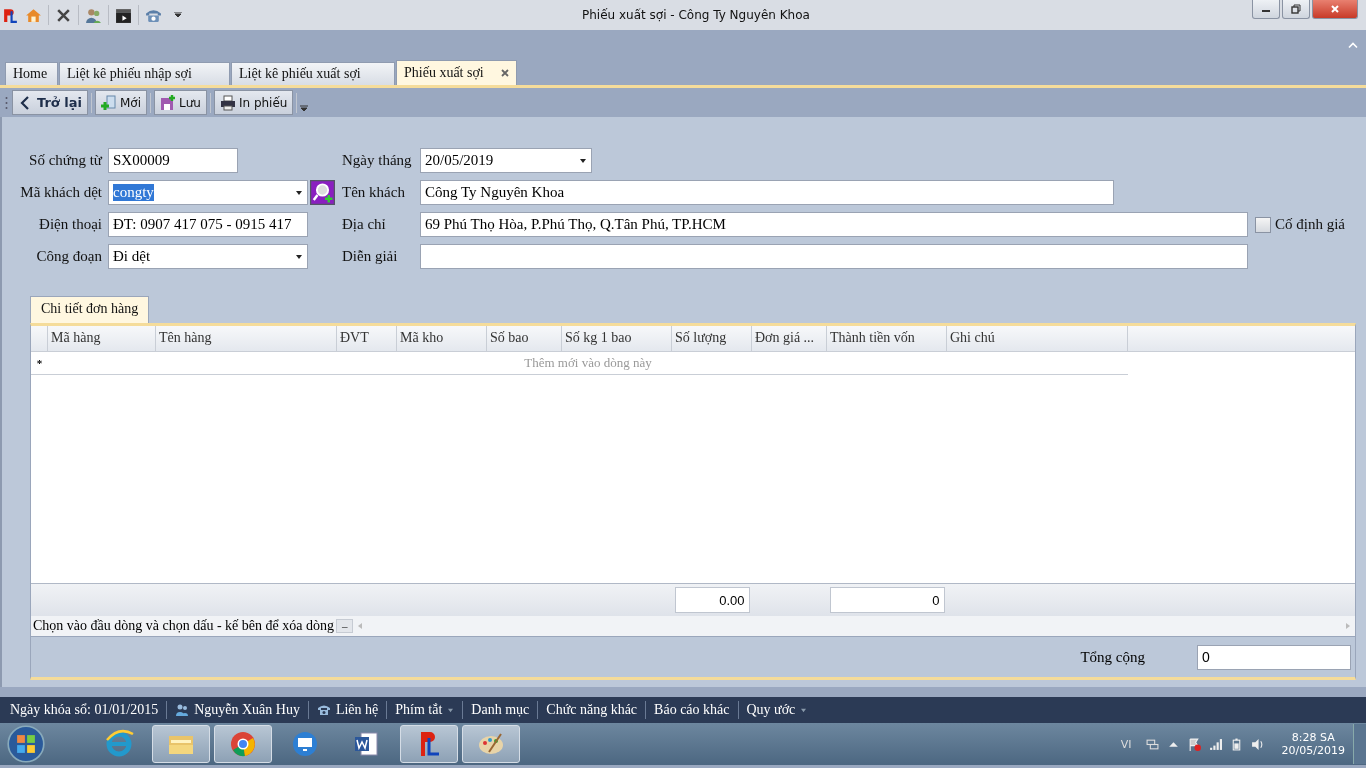 The image size is (1366, 768). I want to click on printer-icon, so click(227, 102).